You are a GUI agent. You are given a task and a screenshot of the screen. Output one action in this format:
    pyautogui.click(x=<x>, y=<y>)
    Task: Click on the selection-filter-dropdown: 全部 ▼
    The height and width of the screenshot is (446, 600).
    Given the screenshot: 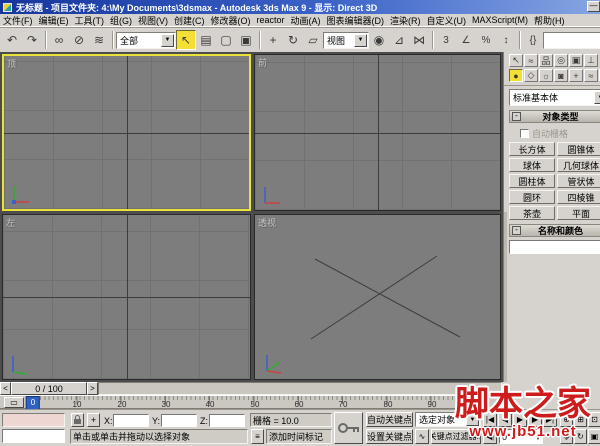 What is the action you would take?
    pyautogui.click(x=146, y=40)
    